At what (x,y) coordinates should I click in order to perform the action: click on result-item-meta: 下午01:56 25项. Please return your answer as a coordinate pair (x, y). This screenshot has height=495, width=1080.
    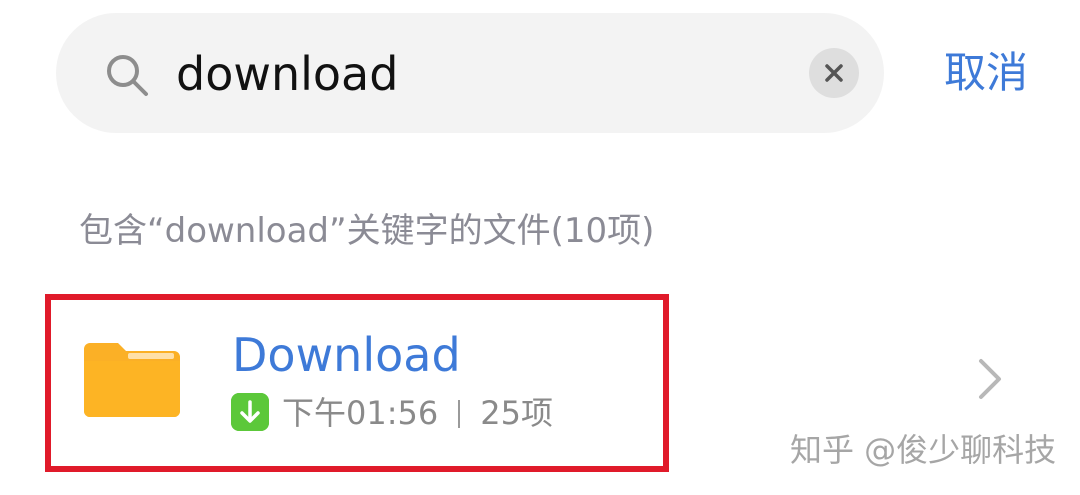
    Looking at the image, I should click on (417, 413).